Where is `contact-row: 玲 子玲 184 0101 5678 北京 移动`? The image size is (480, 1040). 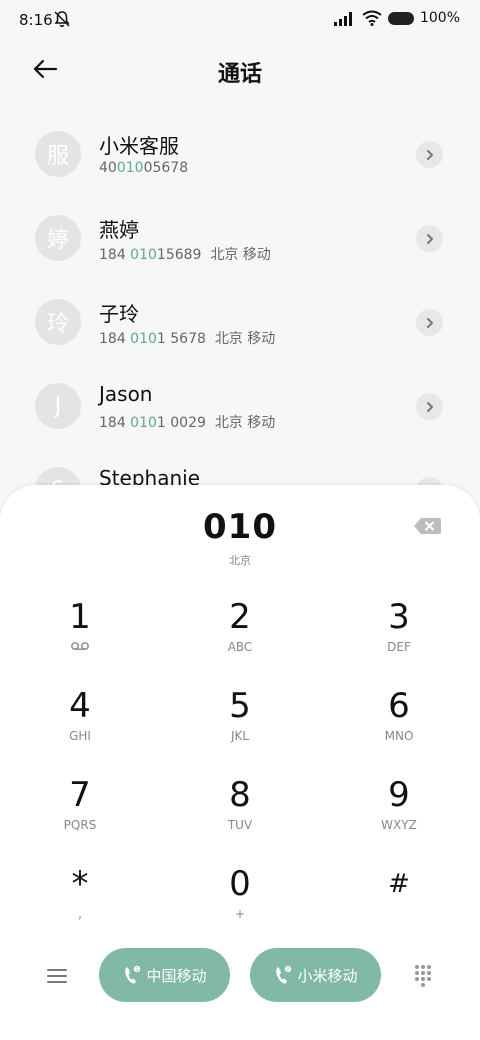 contact-row: 玲 子玲 184 0101 5678 北京 移动 is located at coordinates (240, 322).